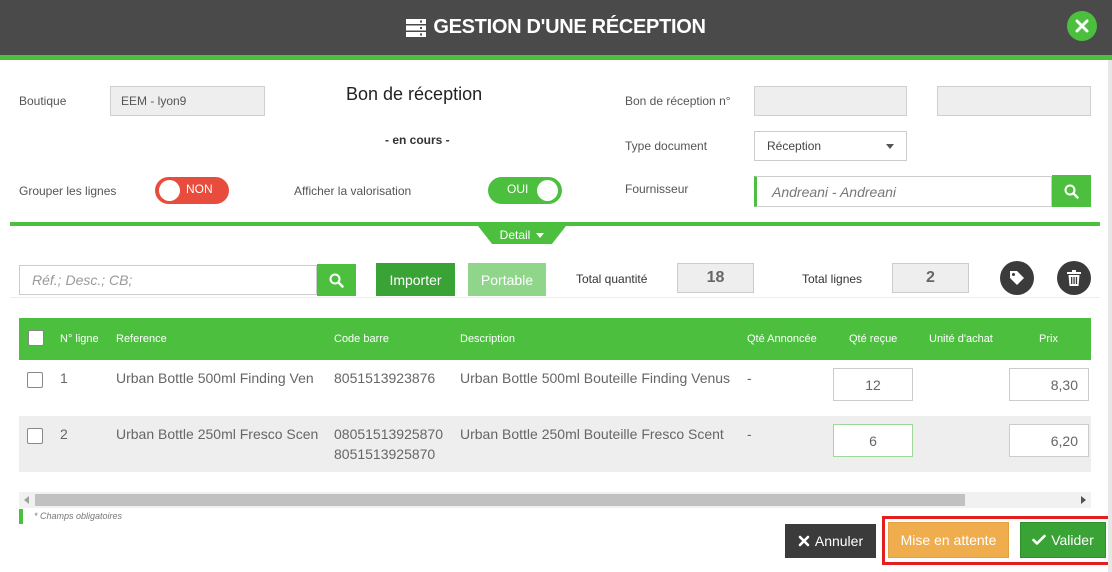 The width and height of the screenshot is (1112, 572). What do you see at coordinates (830, 146) in the screenshot?
I see `type-document-select: Réception` at bounding box center [830, 146].